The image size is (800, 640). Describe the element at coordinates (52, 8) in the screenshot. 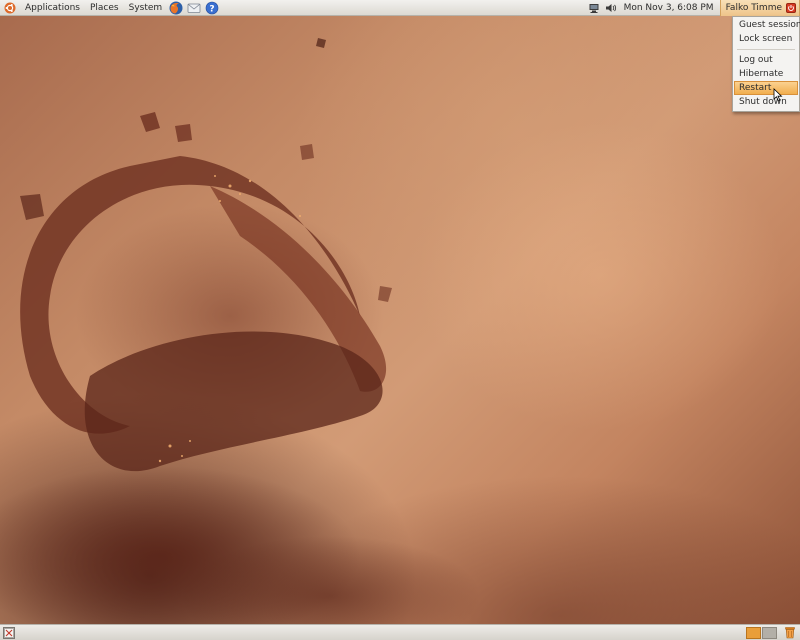

I see `applications-menu: Applications` at that location.